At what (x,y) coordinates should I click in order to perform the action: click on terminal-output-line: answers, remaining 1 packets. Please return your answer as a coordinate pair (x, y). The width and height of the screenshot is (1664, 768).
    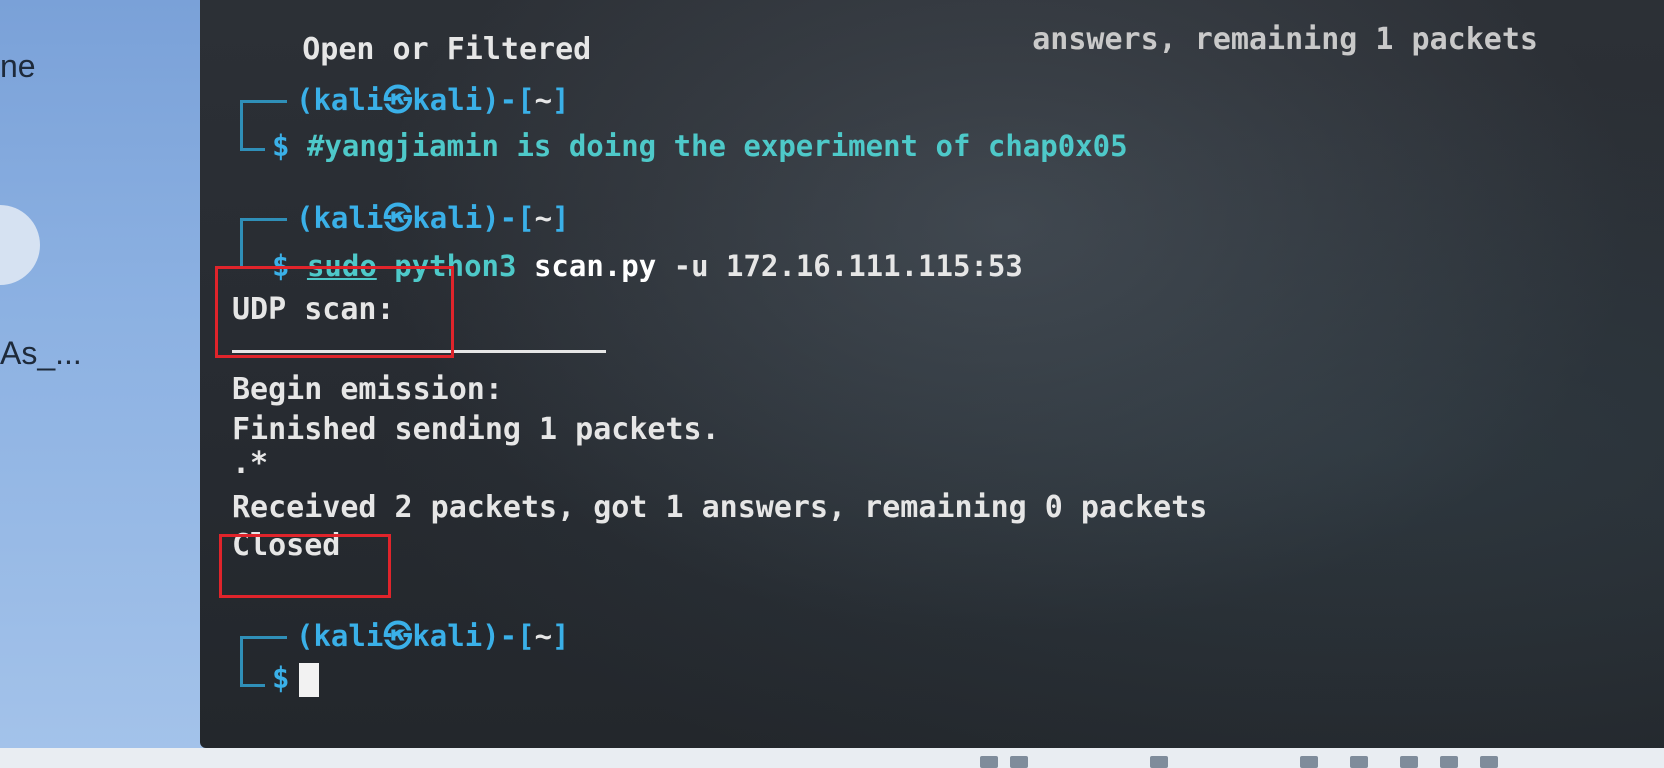
    Looking at the image, I should click on (1249, 47).